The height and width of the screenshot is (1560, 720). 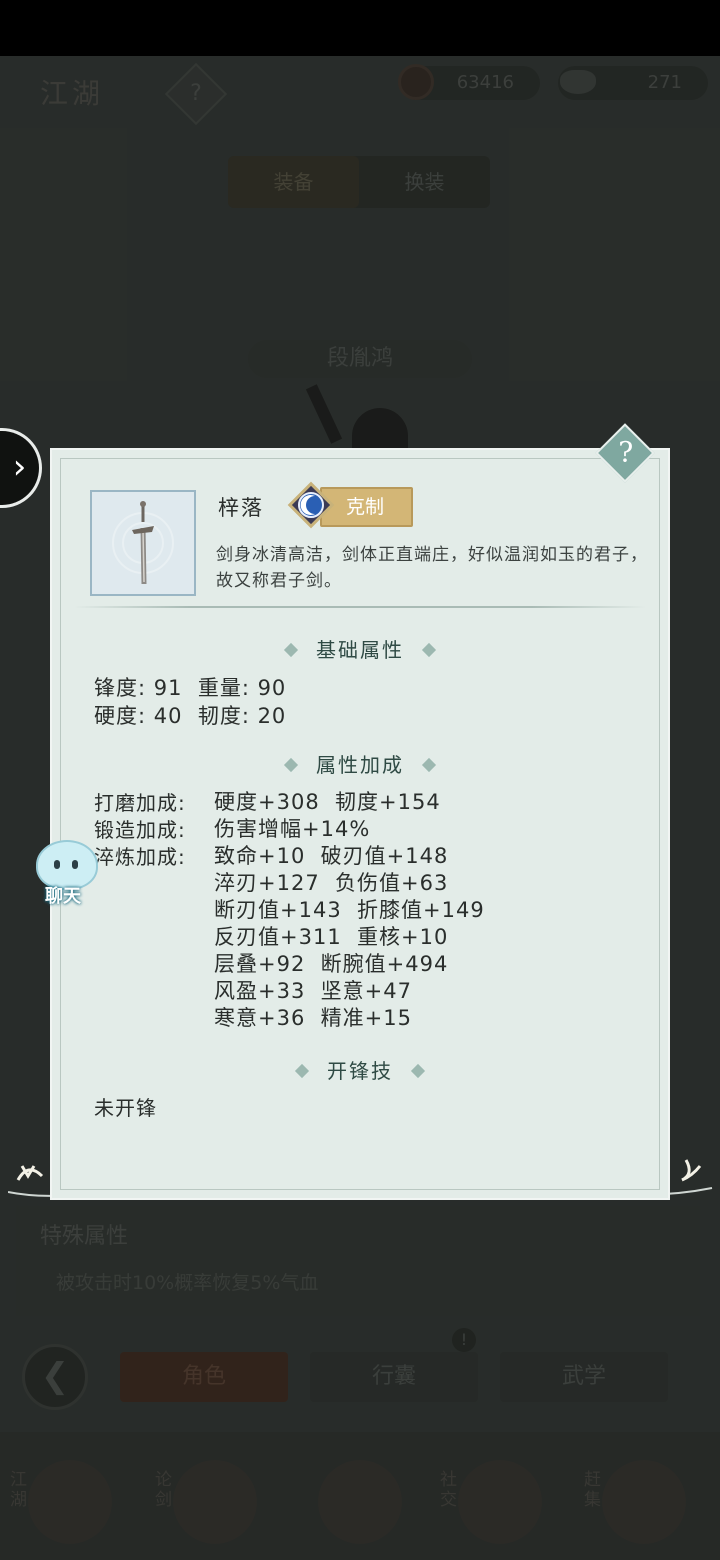 I want to click on bonus-value: 层叠+92 断腕值+494, so click(x=331, y=964).